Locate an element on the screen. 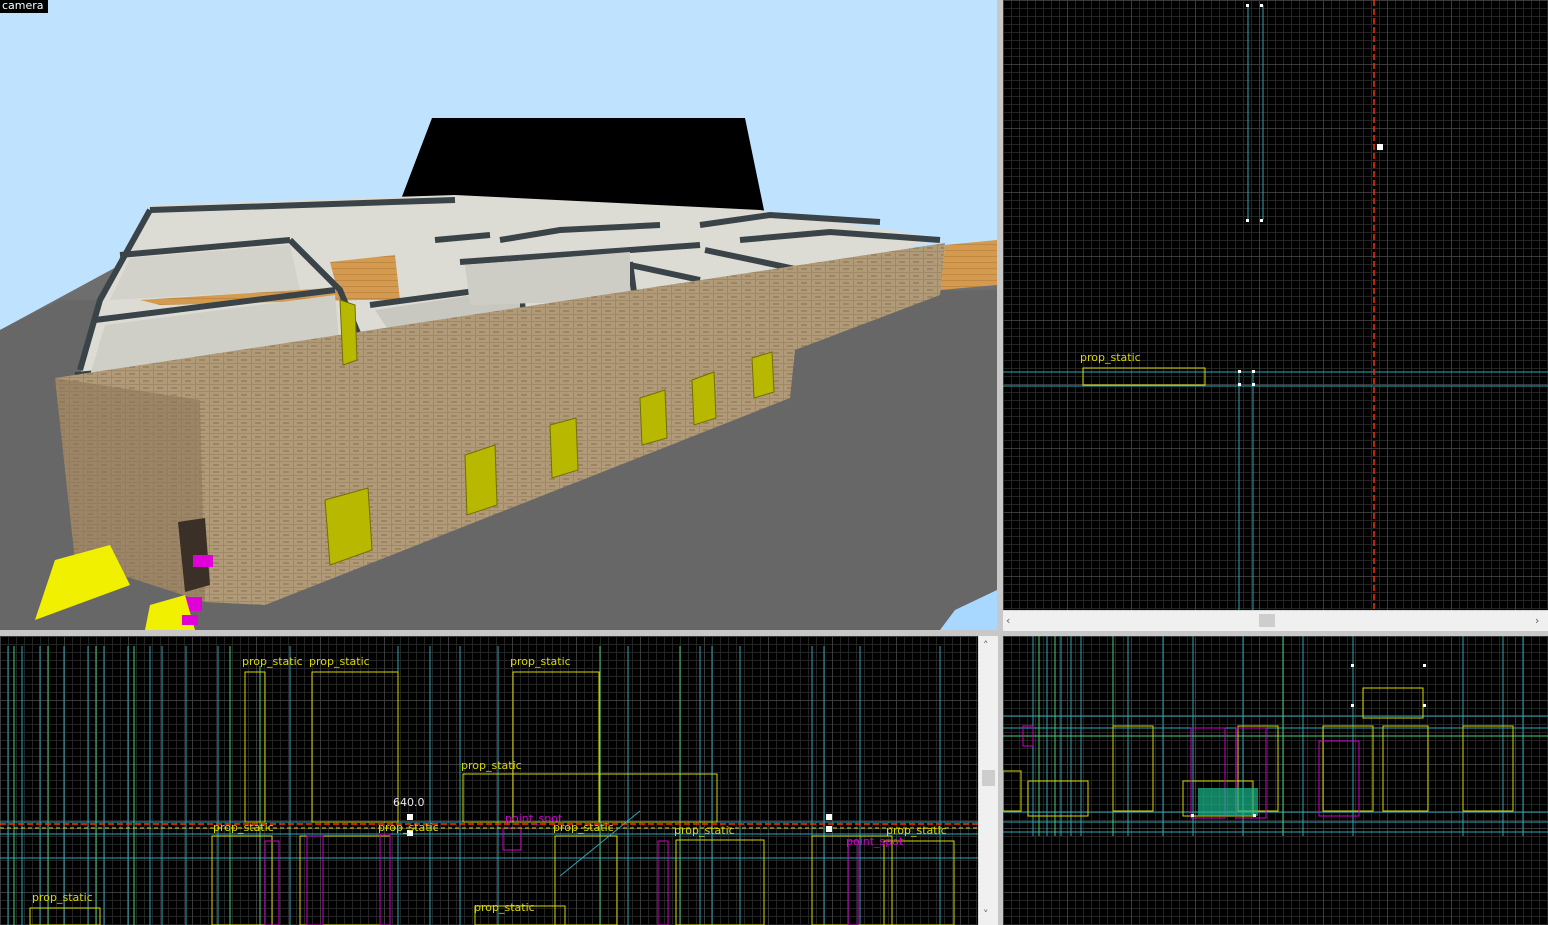  side-viewport is located at coordinates (1275, 780).